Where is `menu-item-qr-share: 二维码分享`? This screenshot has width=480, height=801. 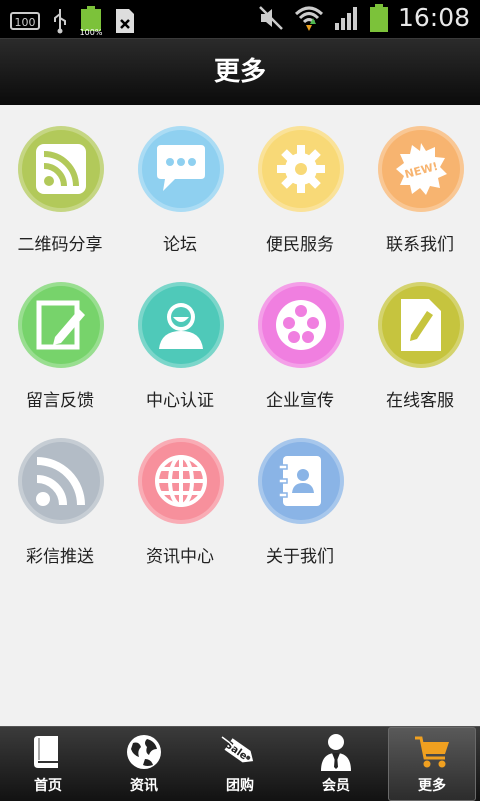 menu-item-qr-share: 二维码分享 is located at coordinates (60, 179).